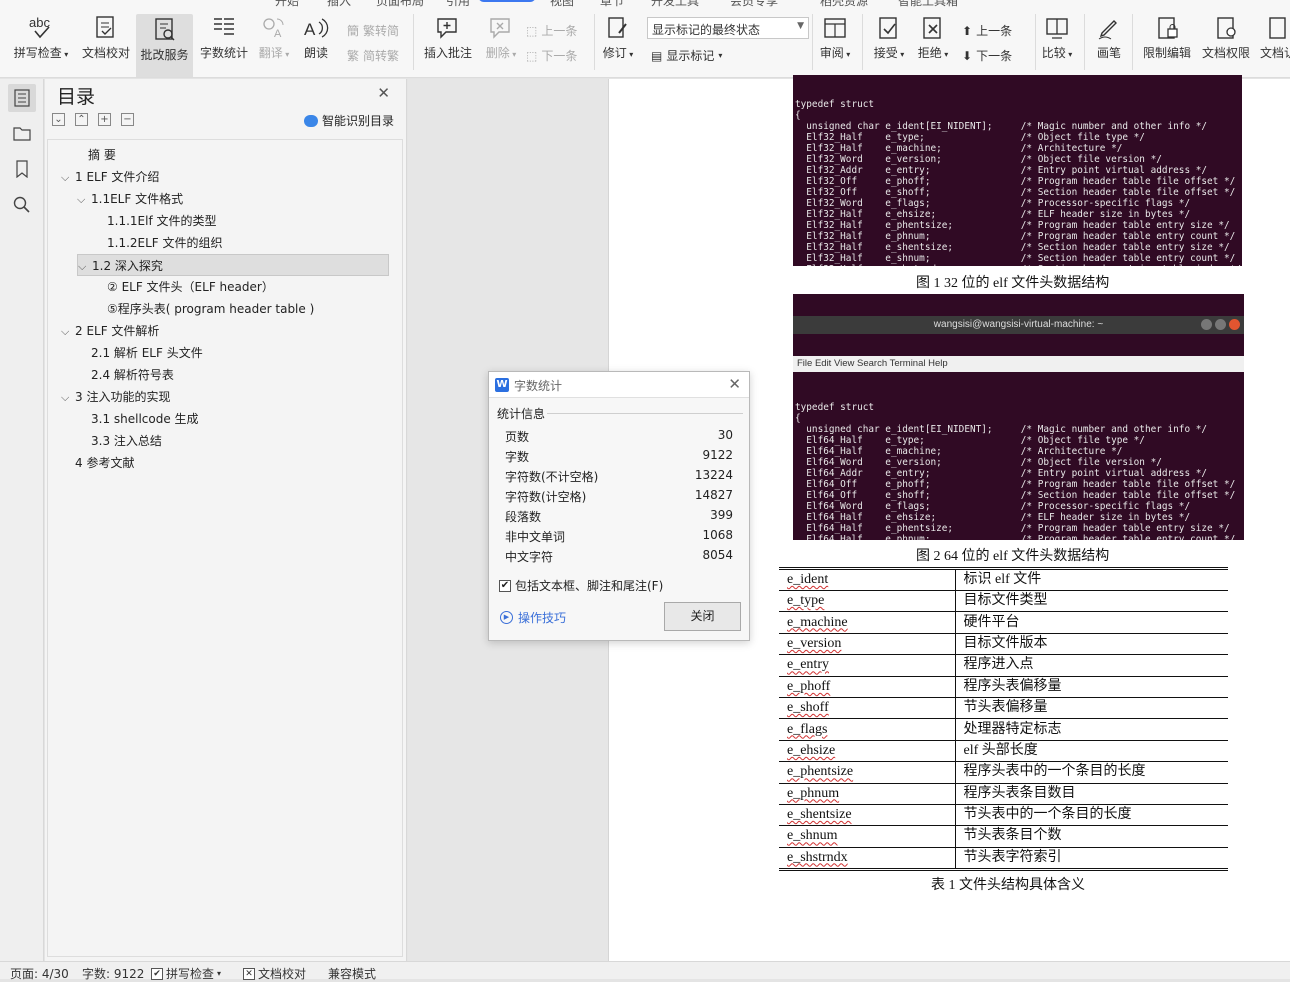 This screenshot has width=1290, height=982. I want to click on translate-button: A 翻译 ▾, so click(274, 30).